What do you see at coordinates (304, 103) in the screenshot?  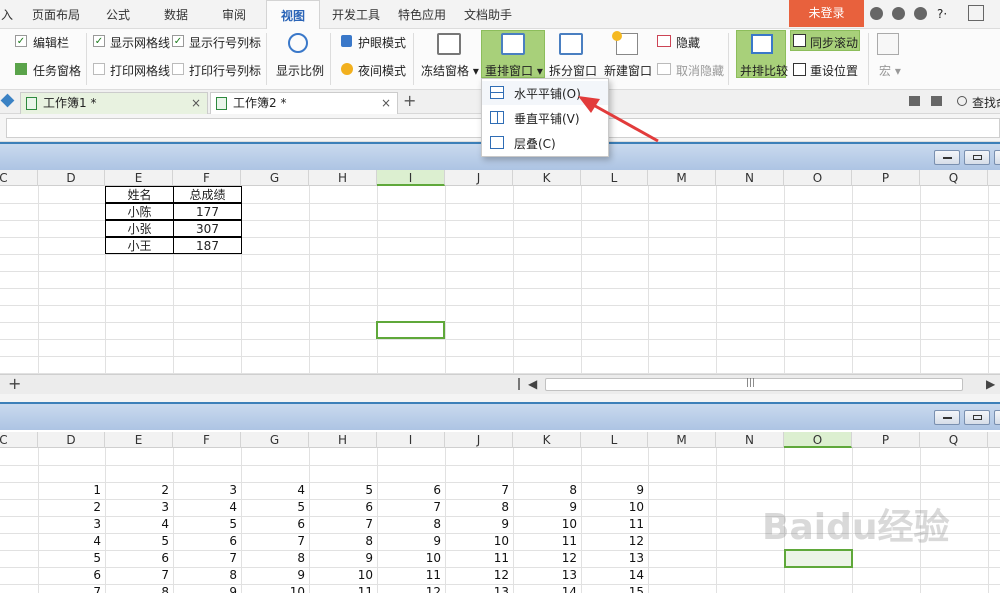 I see `doc-tab-workbook2: 工作簿2 * ×` at bounding box center [304, 103].